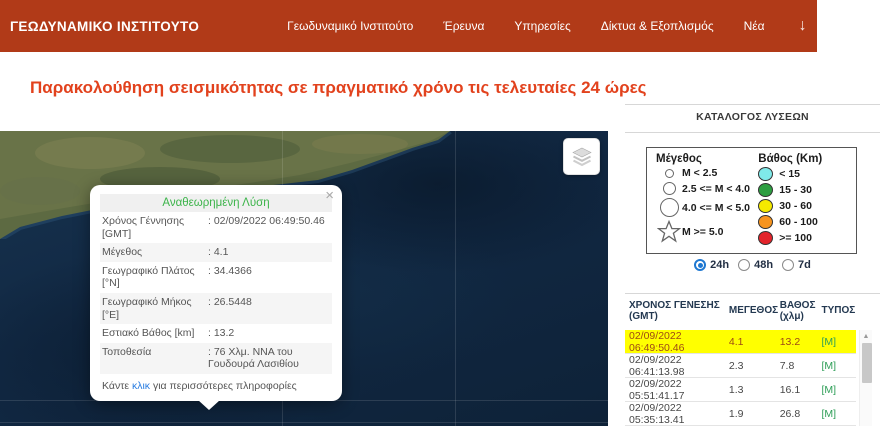 The width and height of the screenshot is (880, 426). I want to click on layers-icon, so click(581, 156).